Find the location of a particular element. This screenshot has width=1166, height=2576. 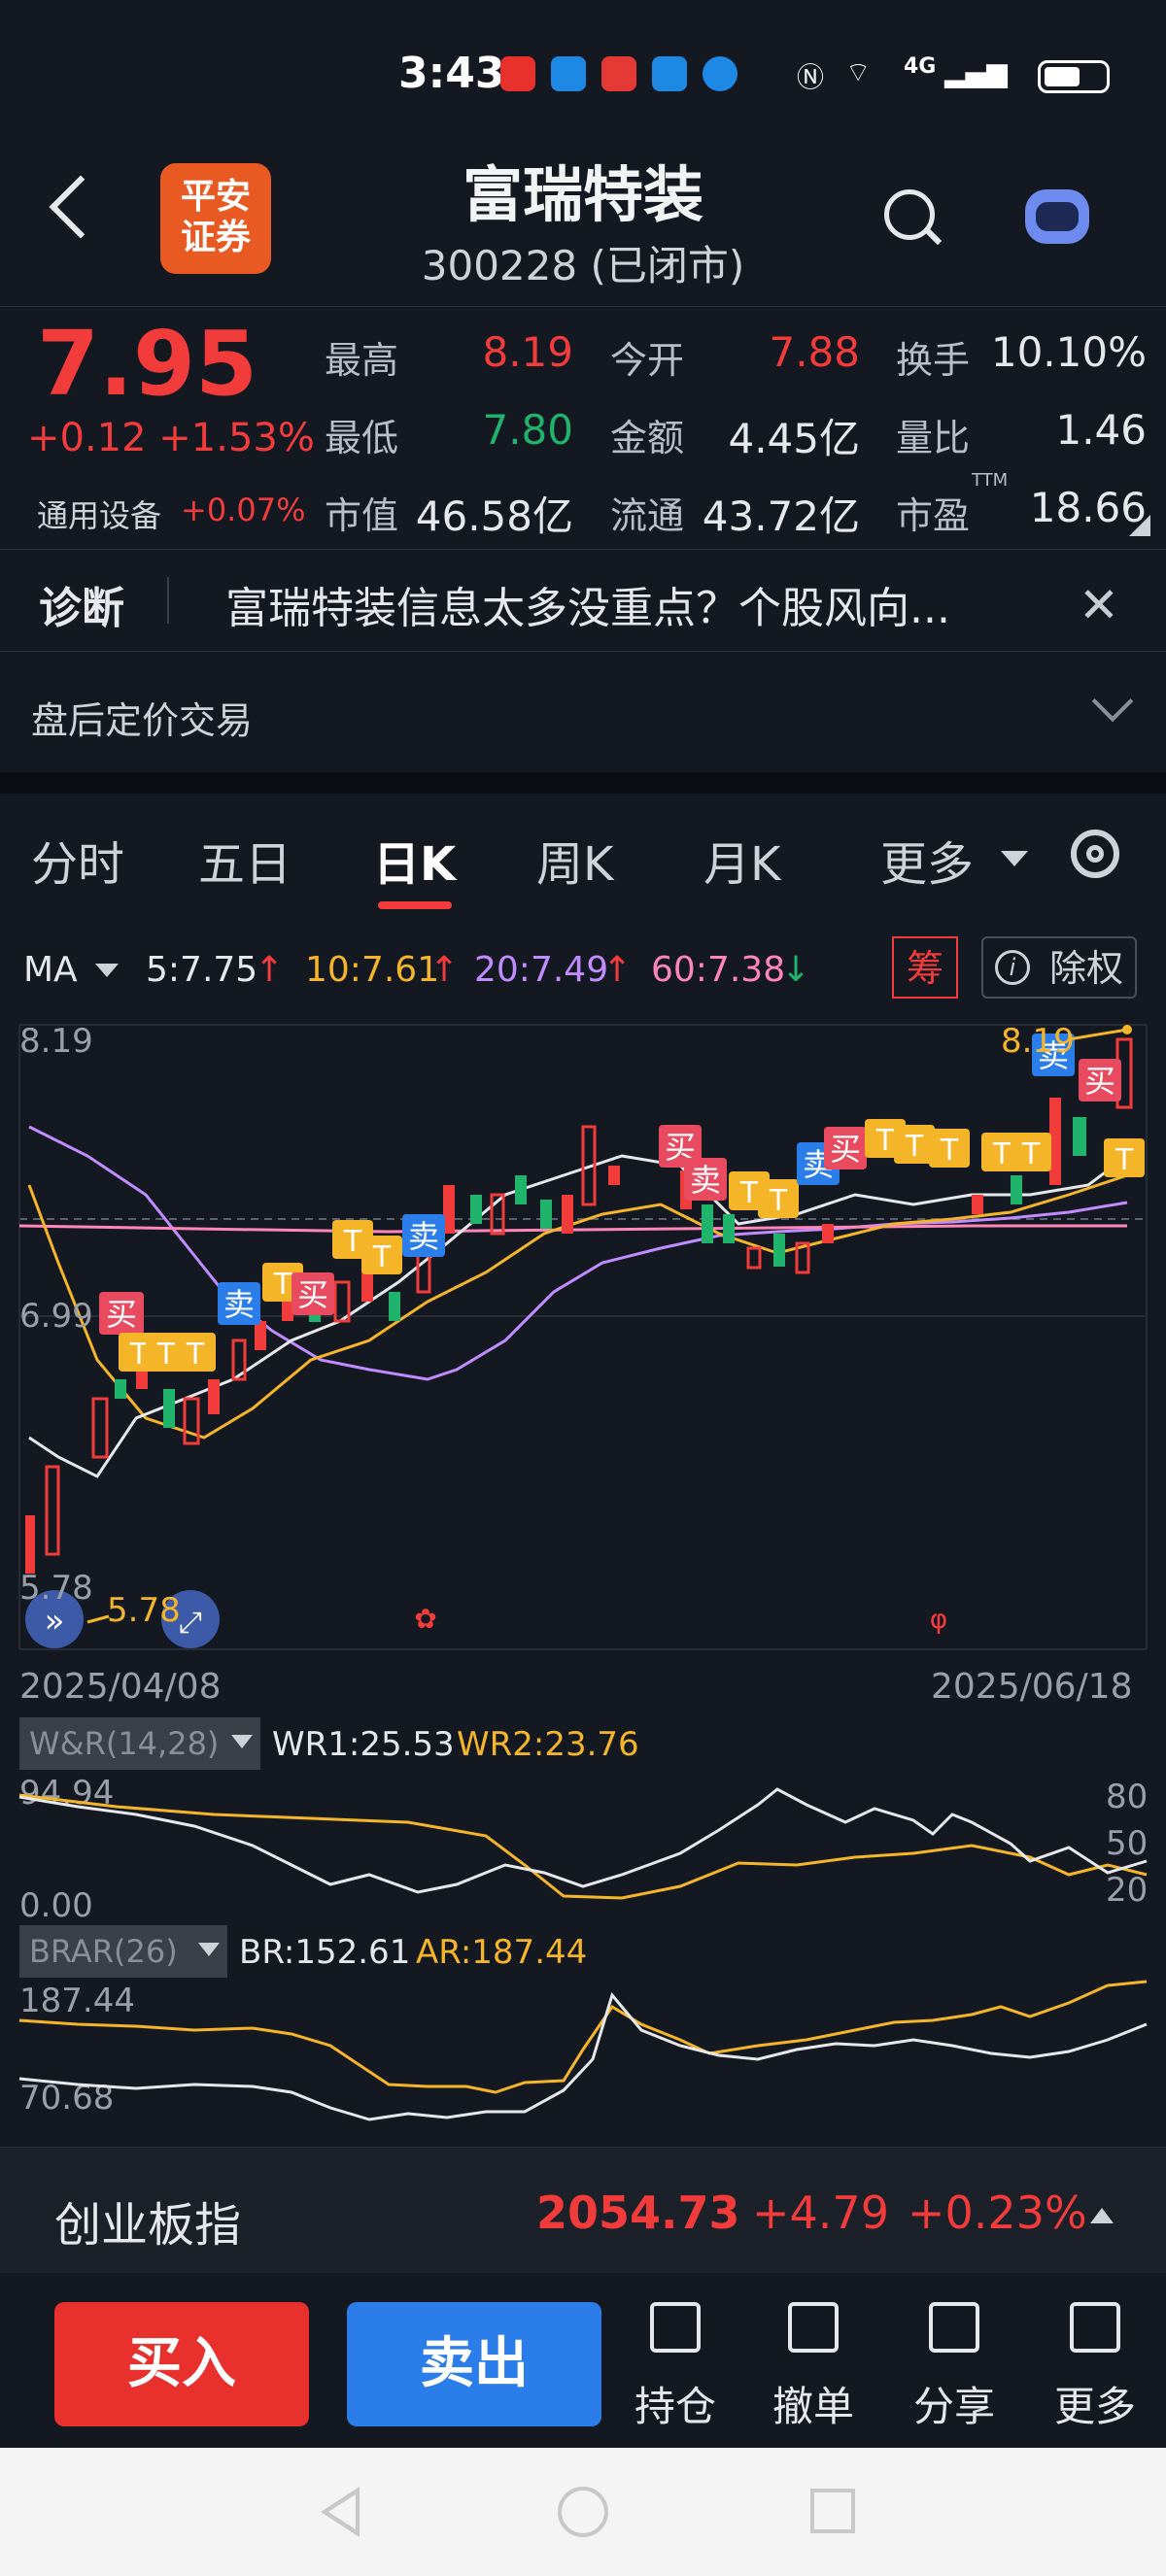

turnover-label: 换手 is located at coordinates (933, 360).